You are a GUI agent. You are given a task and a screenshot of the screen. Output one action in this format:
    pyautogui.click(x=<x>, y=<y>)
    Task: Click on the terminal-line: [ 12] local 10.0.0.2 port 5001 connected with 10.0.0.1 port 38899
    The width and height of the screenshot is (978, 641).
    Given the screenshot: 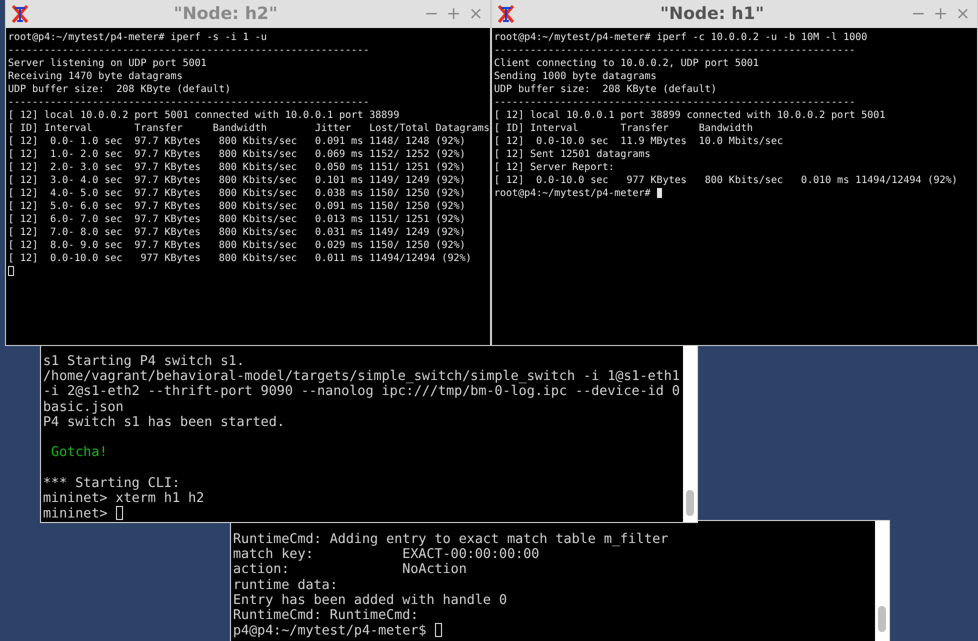 What is the action you would take?
    pyautogui.click(x=204, y=115)
    